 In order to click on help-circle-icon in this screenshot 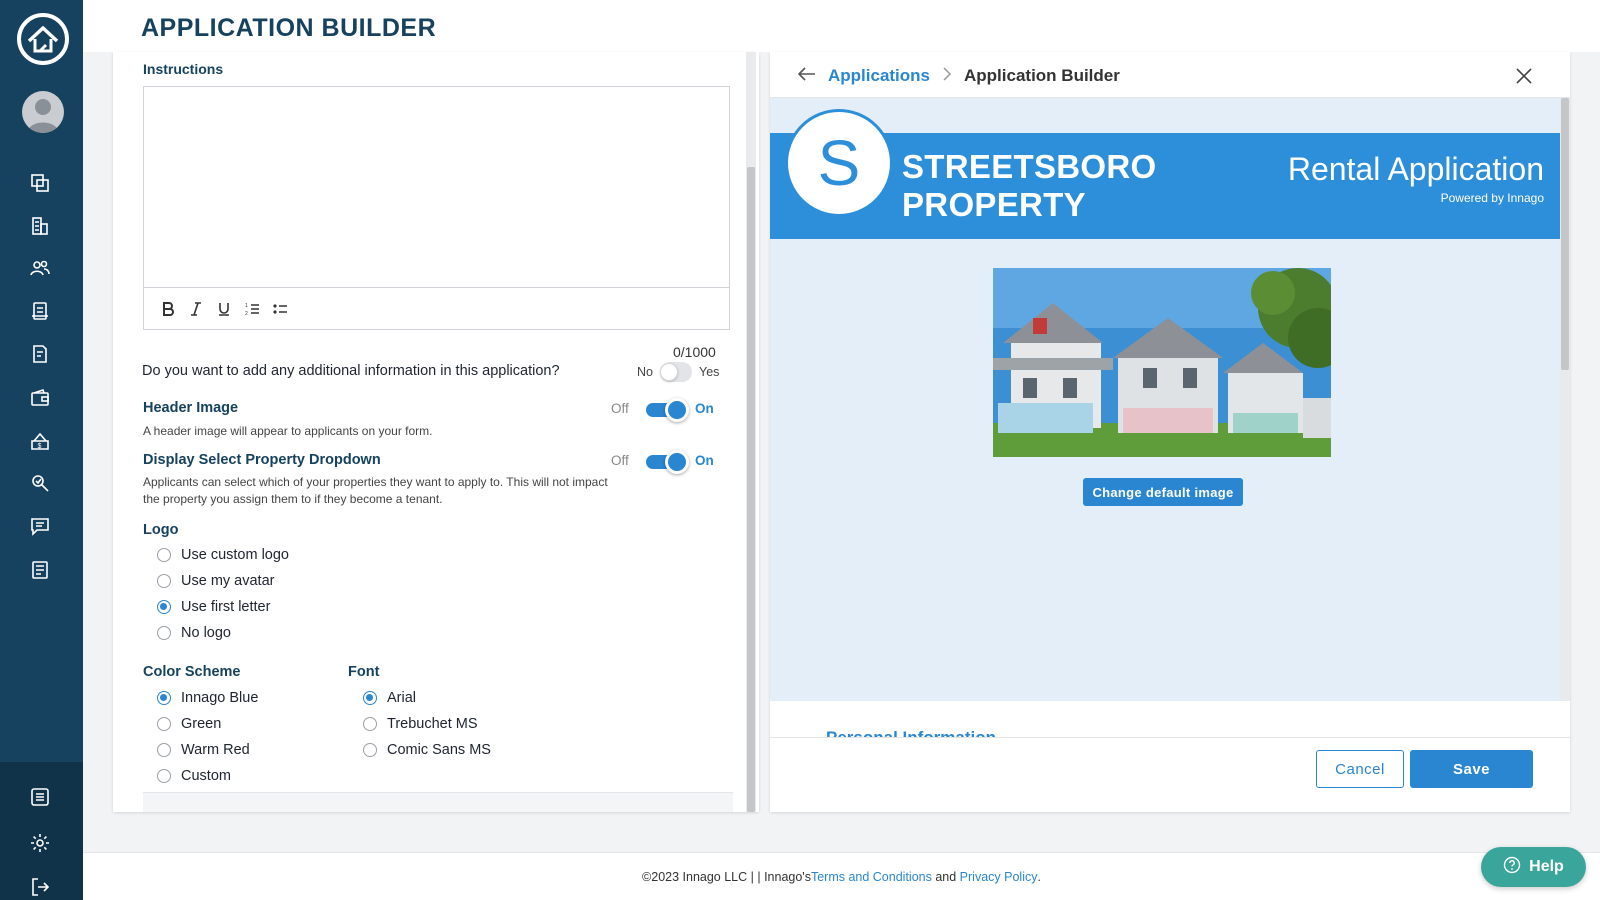, I will do `click(1512, 867)`.